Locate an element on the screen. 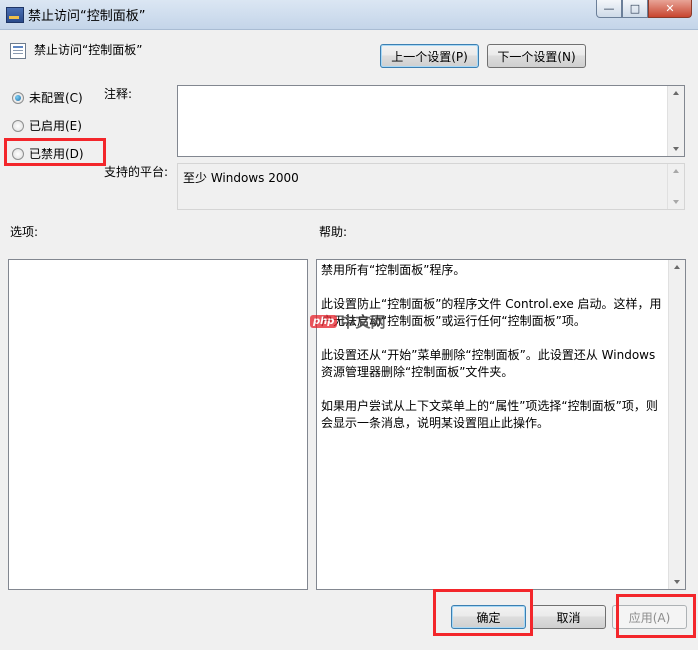  help-paragraph: 禁用所有“控制面板”程序。 is located at coordinates (393, 270).